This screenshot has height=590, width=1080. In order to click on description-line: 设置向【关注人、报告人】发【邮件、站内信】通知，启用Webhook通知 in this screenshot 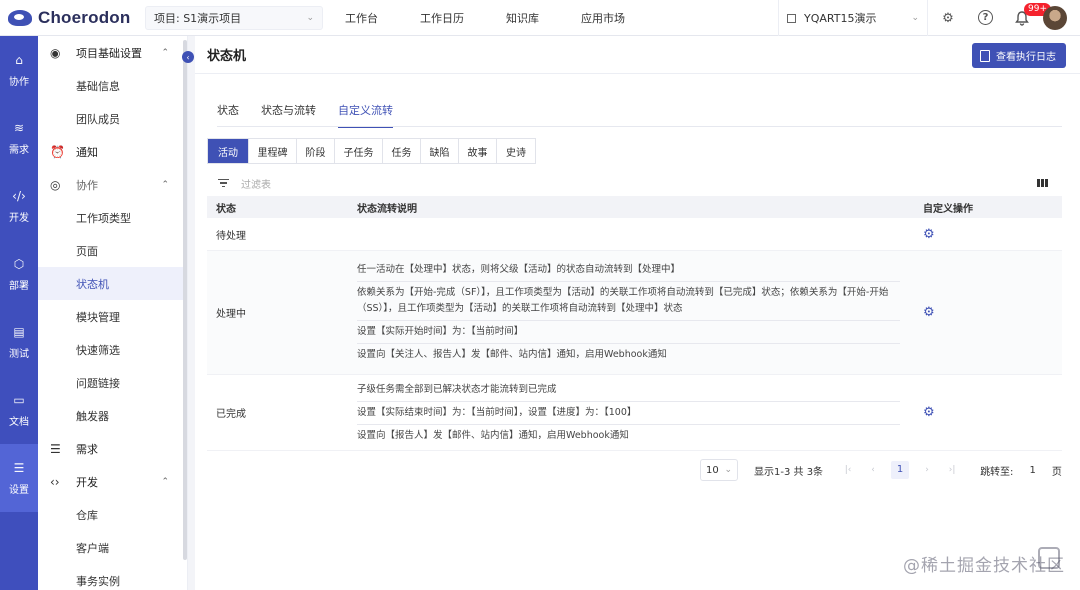, I will do `click(512, 354)`.